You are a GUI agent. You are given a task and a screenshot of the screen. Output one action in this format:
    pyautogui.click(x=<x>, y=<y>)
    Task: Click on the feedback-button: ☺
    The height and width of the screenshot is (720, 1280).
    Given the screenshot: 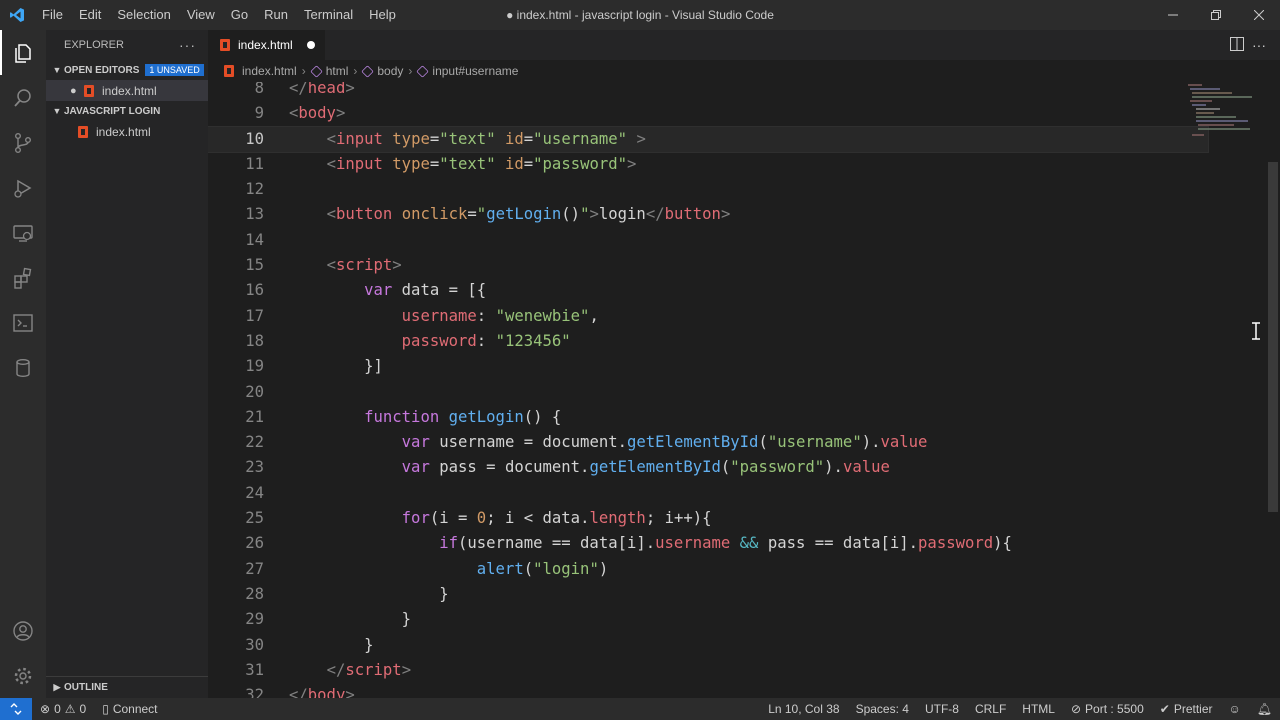 What is the action you would take?
    pyautogui.click(x=1235, y=709)
    